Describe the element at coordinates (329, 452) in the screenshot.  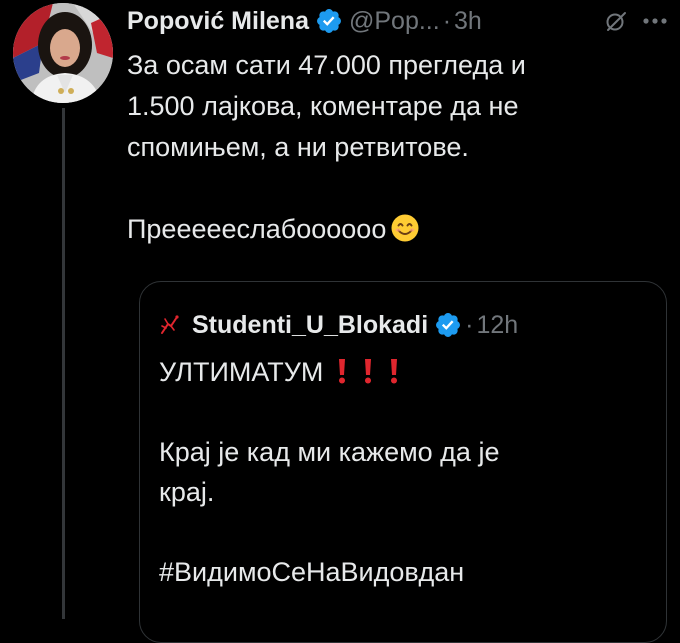
I see `quoted-tweet-body-line: Крај је кад ми кажемо да је` at that location.